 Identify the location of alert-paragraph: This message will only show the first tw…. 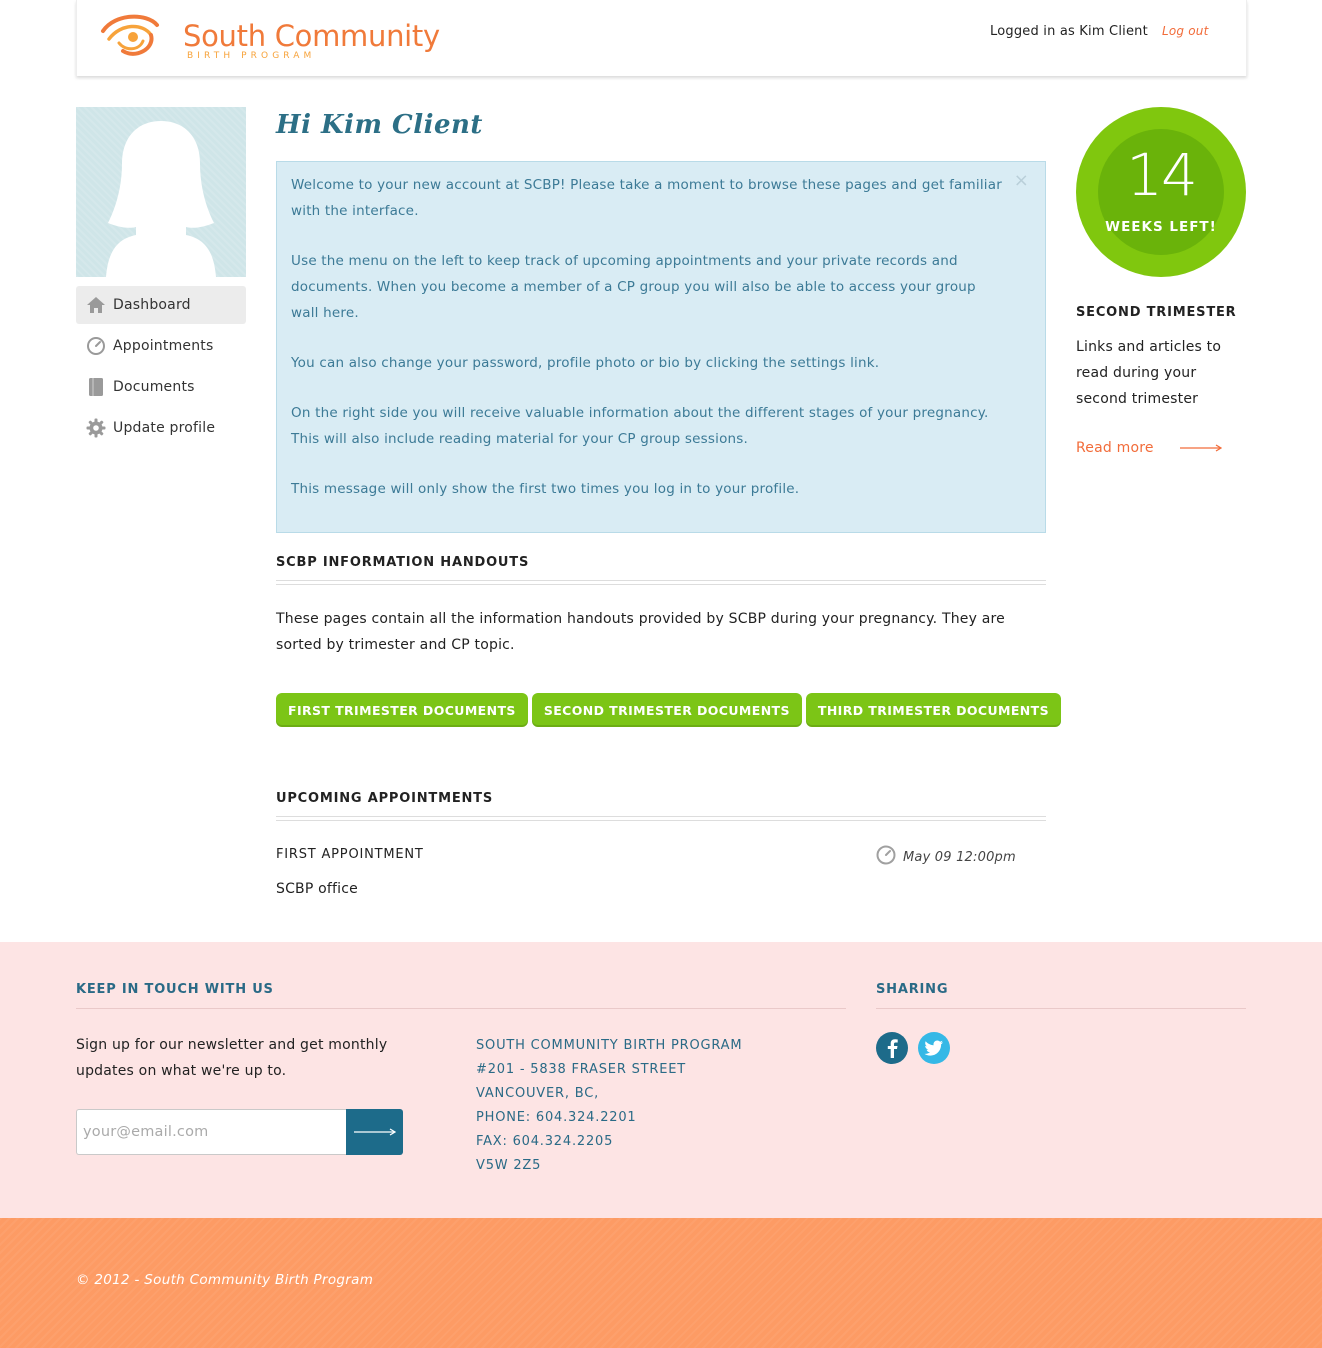
(545, 489).